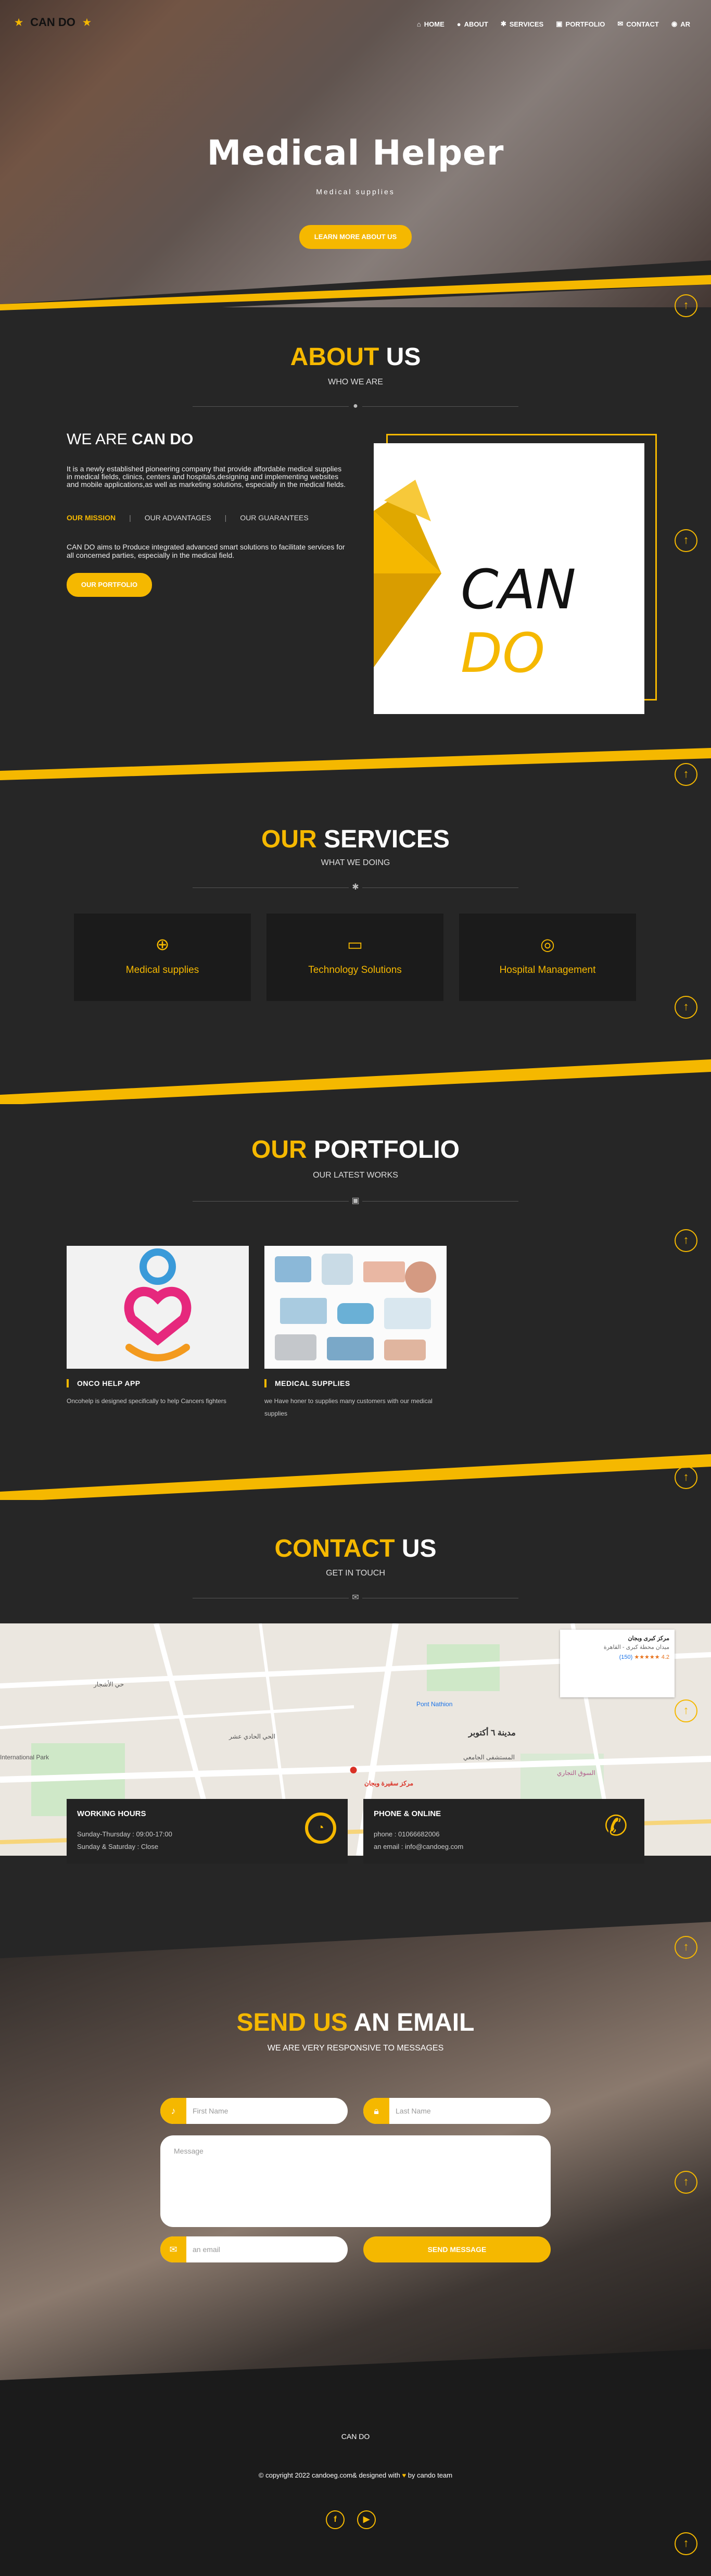 This screenshot has height=2576, width=711. Describe the element at coordinates (355, 191) in the screenshot. I see `hero-subtitle: Medical supplies` at that location.